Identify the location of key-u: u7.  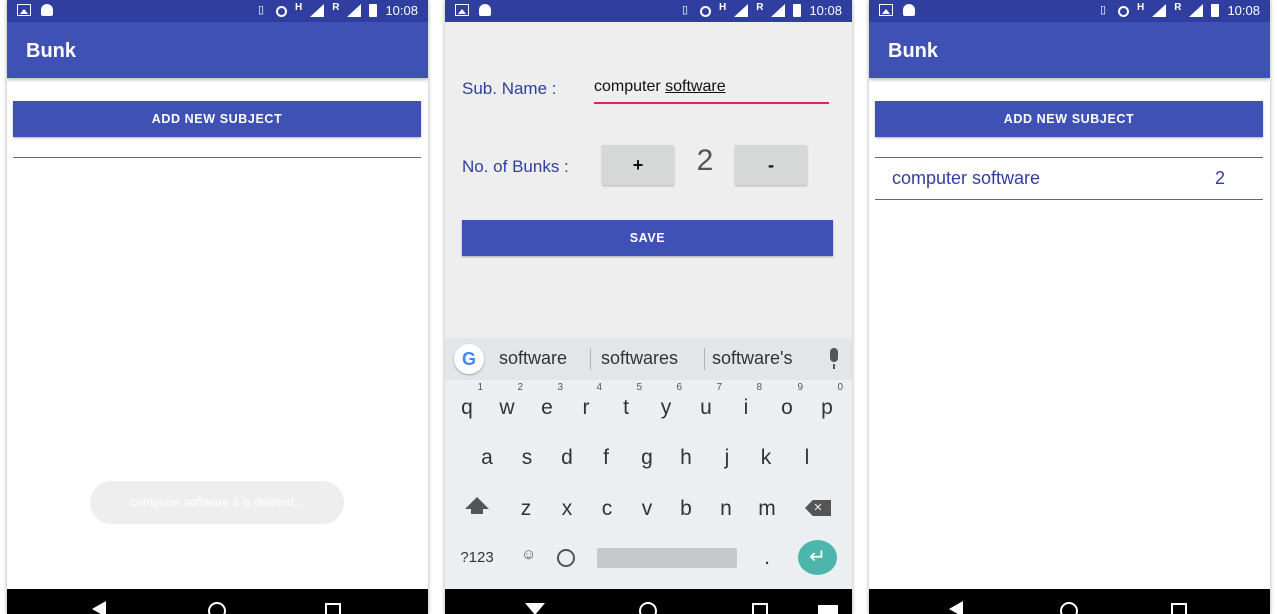
(706, 405).